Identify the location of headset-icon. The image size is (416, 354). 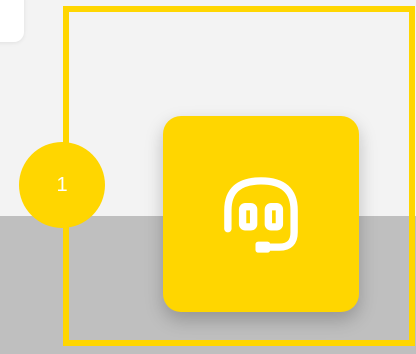
(261, 214).